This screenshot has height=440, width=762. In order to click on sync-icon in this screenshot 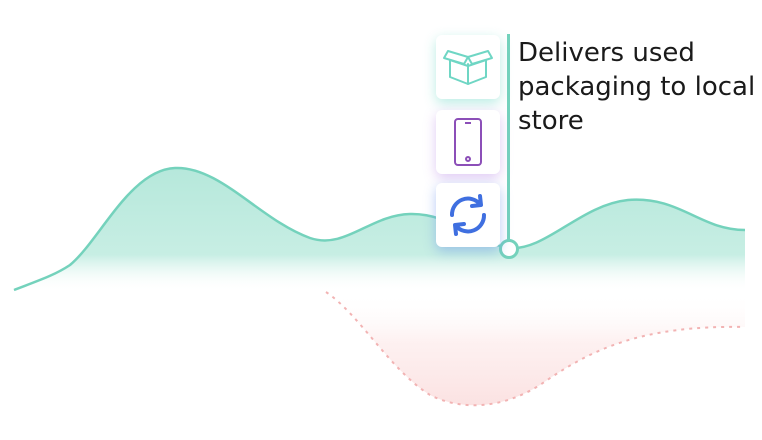, I will do `click(468, 215)`.